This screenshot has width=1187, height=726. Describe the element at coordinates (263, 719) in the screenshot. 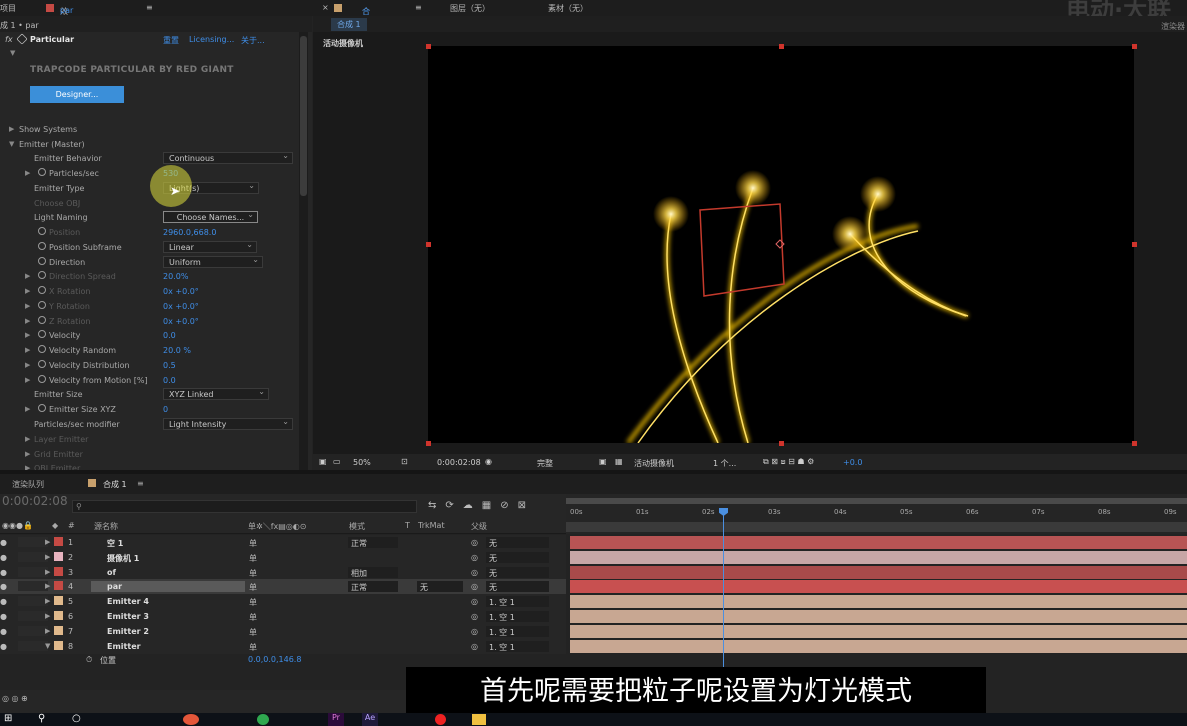

I see `app-icon` at that location.